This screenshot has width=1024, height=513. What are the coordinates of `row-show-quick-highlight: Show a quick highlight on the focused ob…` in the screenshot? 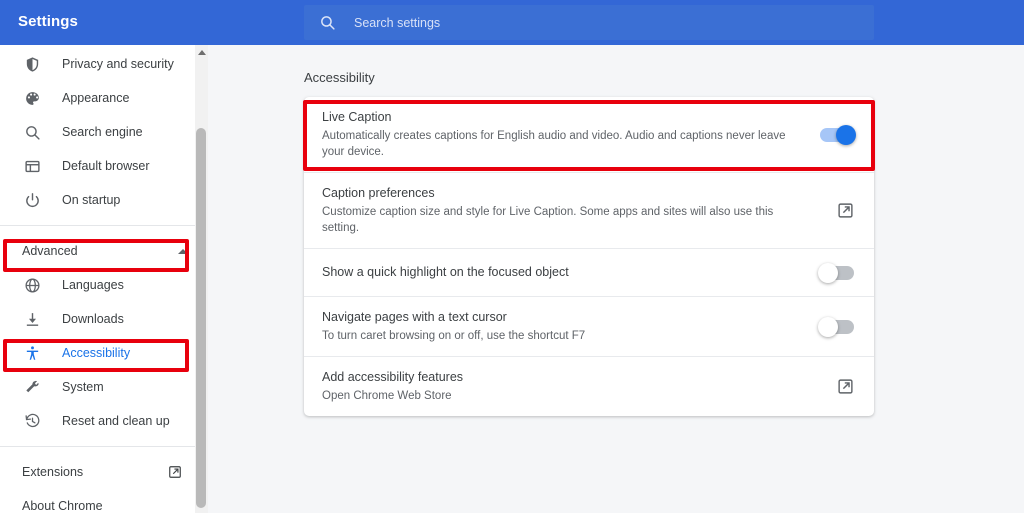 It's located at (589, 273).